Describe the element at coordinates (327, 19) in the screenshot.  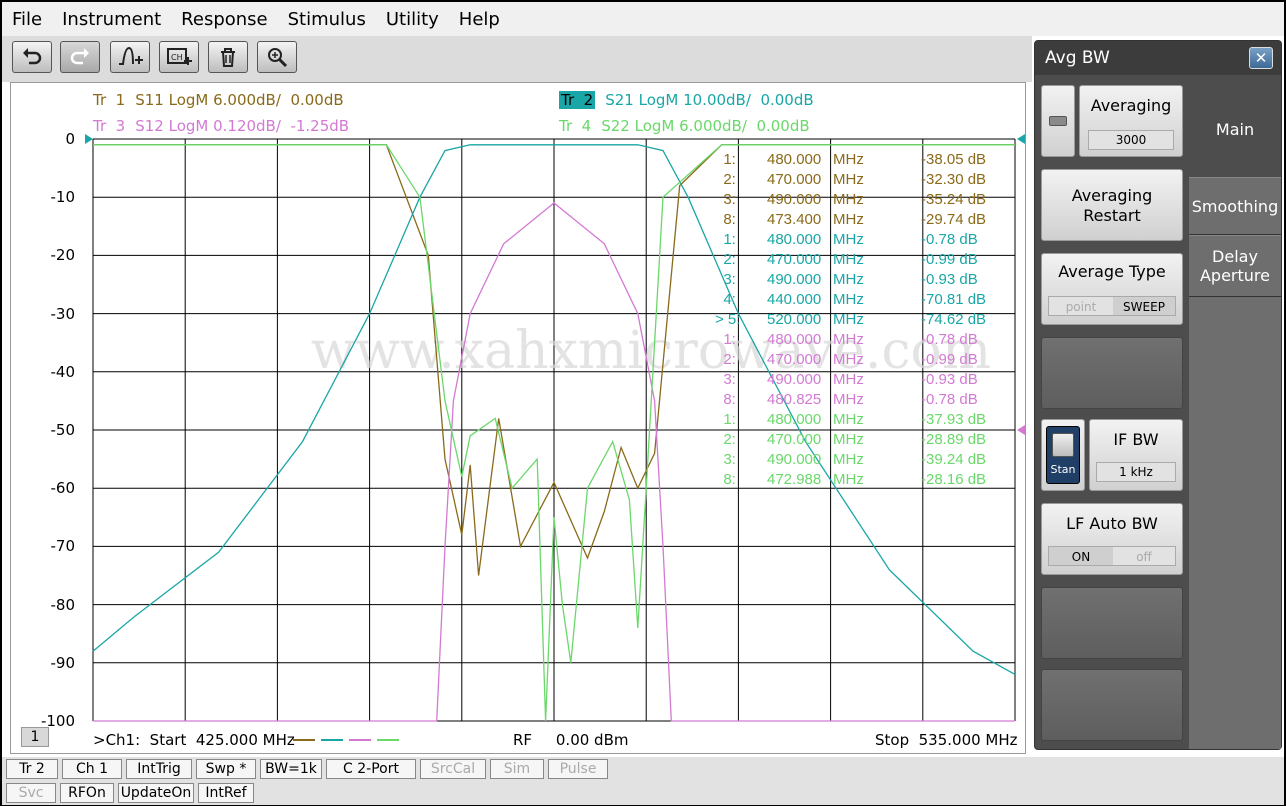
I see `menu-stimulus: Stimulus` at that location.